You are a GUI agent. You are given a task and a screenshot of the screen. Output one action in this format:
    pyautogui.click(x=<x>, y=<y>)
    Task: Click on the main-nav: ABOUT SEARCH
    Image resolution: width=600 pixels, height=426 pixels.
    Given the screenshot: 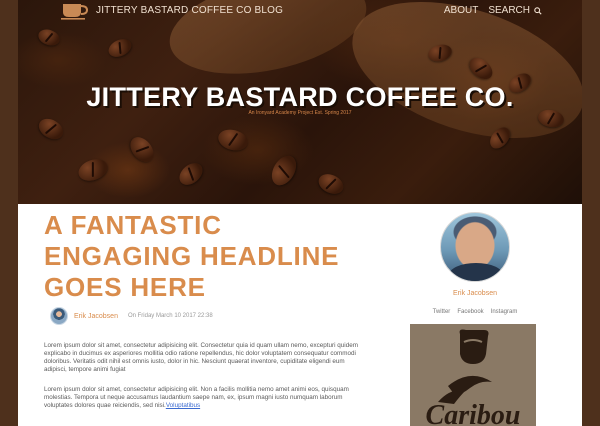 What is the action you would take?
    pyautogui.click(x=493, y=10)
    